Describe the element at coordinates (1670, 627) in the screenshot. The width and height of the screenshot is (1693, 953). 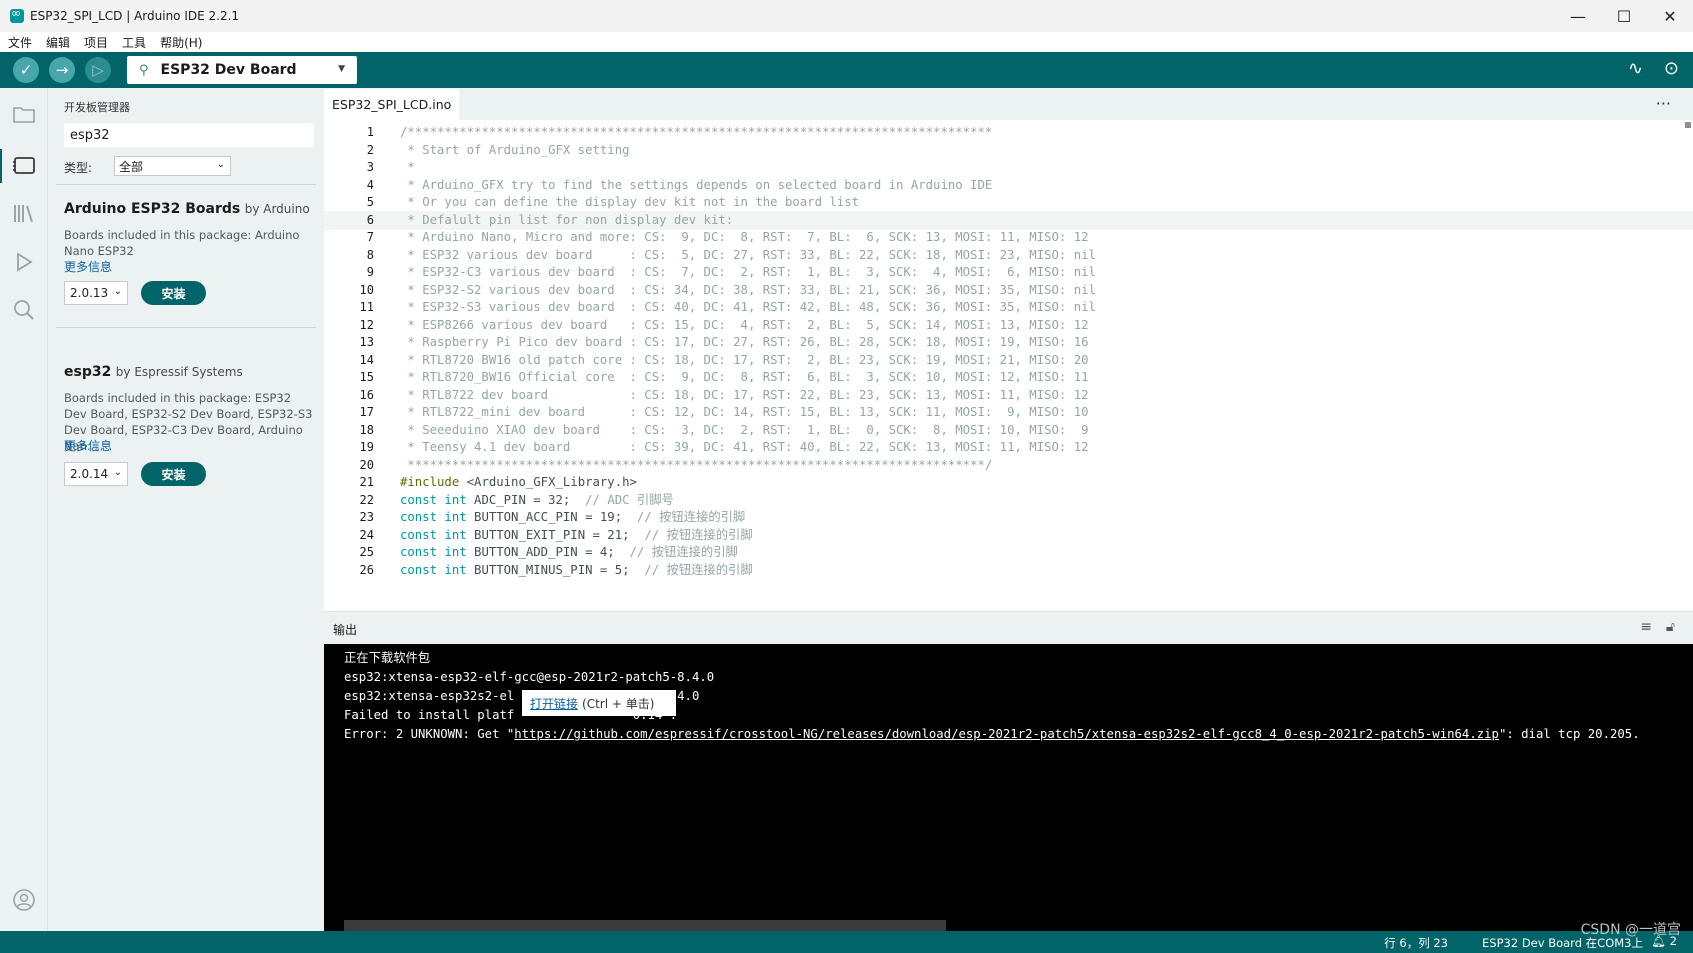
I see `lock-icon: 🔓︎` at that location.